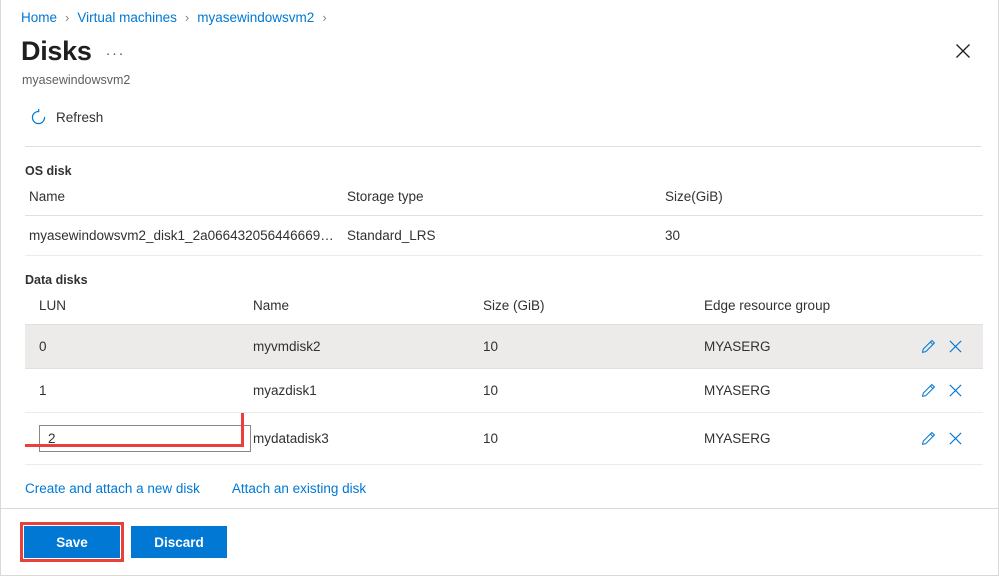  Describe the element at coordinates (368, 390) in the screenshot. I see `data-disk-name: myazdisk1` at that location.